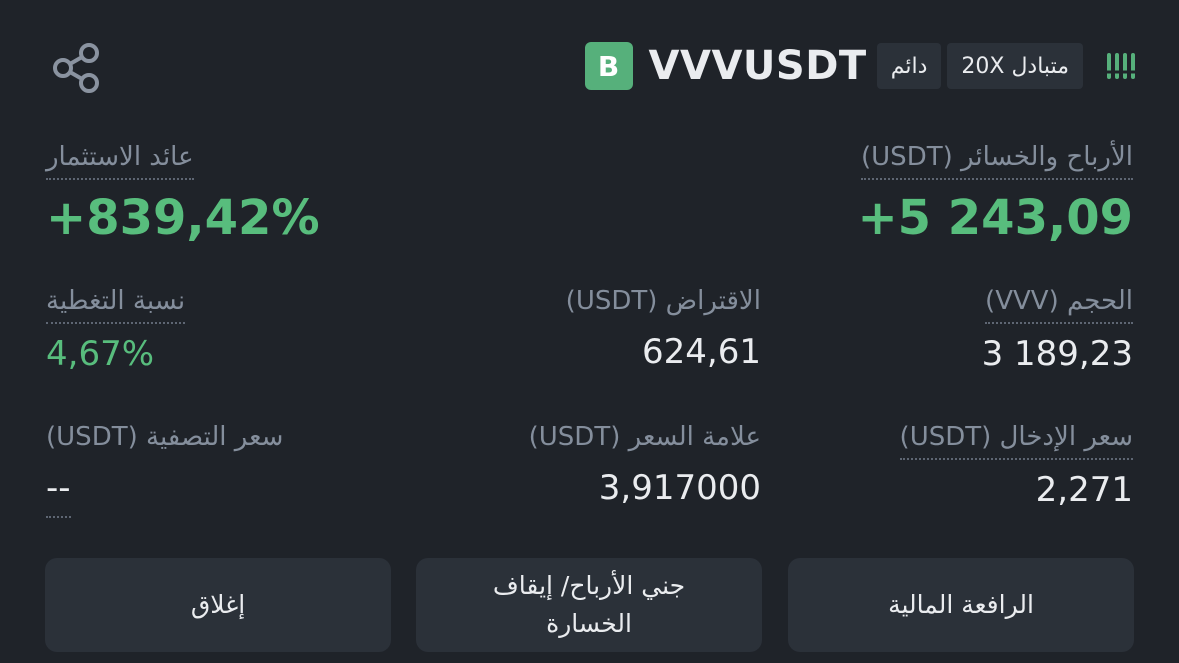 The image size is (1179, 663). Describe the element at coordinates (58, 493) in the screenshot. I see `liq-price-value: --` at that location.